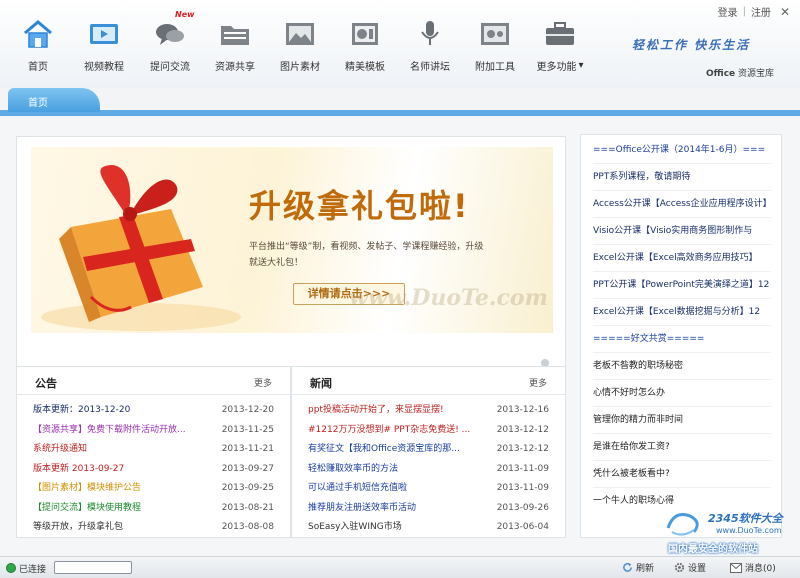 Image resolution: width=800 pixels, height=578 pixels. Describe the element at coordinates (235, 67) in the screenshot. I see `toolbar-share-label: 资源共享` at that location.